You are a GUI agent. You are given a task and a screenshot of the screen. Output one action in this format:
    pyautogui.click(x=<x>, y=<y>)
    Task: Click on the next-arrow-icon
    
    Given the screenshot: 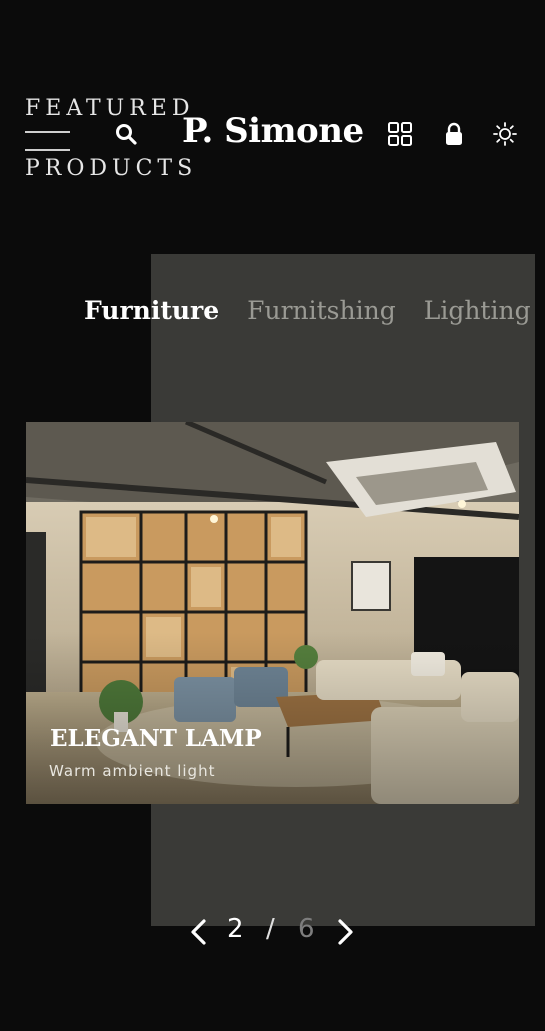 What is the action you would take?
    pyautogui.click(x=345, y=932)
    